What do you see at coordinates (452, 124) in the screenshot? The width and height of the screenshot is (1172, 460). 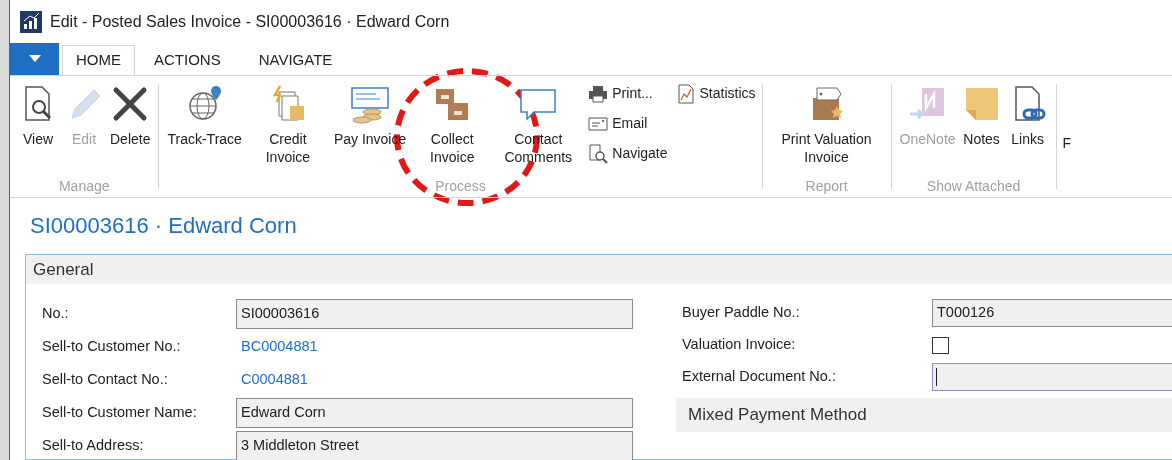 I see `ribbon-button: Collect Invoice` at bounding box center [452, 124].